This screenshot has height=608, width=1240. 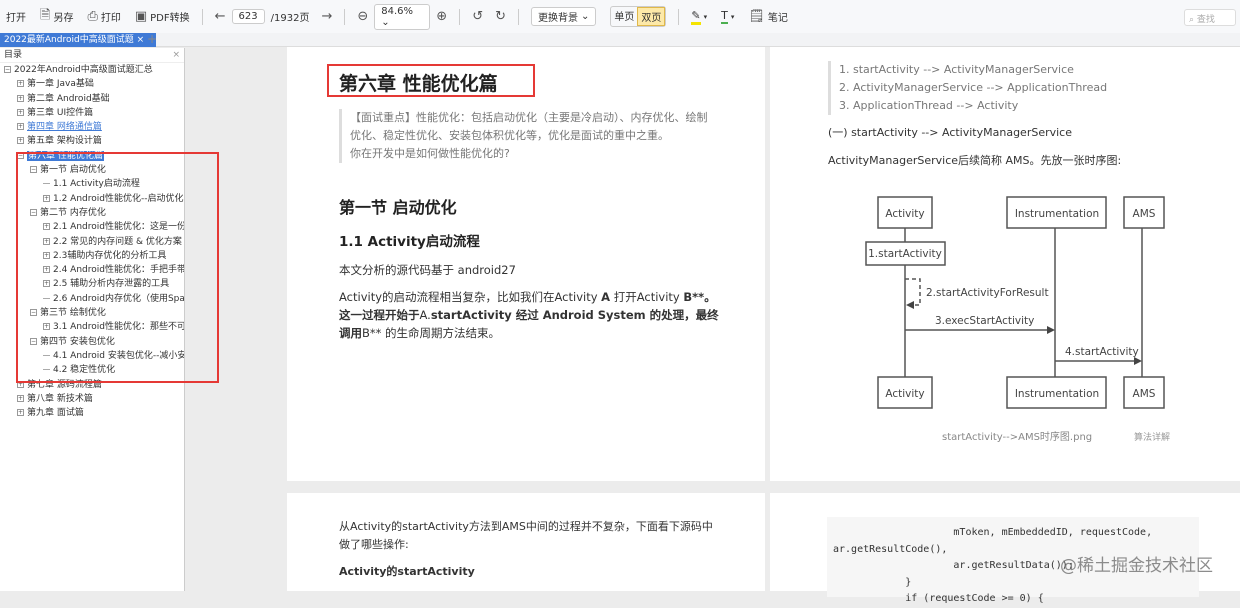 I want to click on text: B** 的生命周期方法结束。, so click(x=431, y=333).